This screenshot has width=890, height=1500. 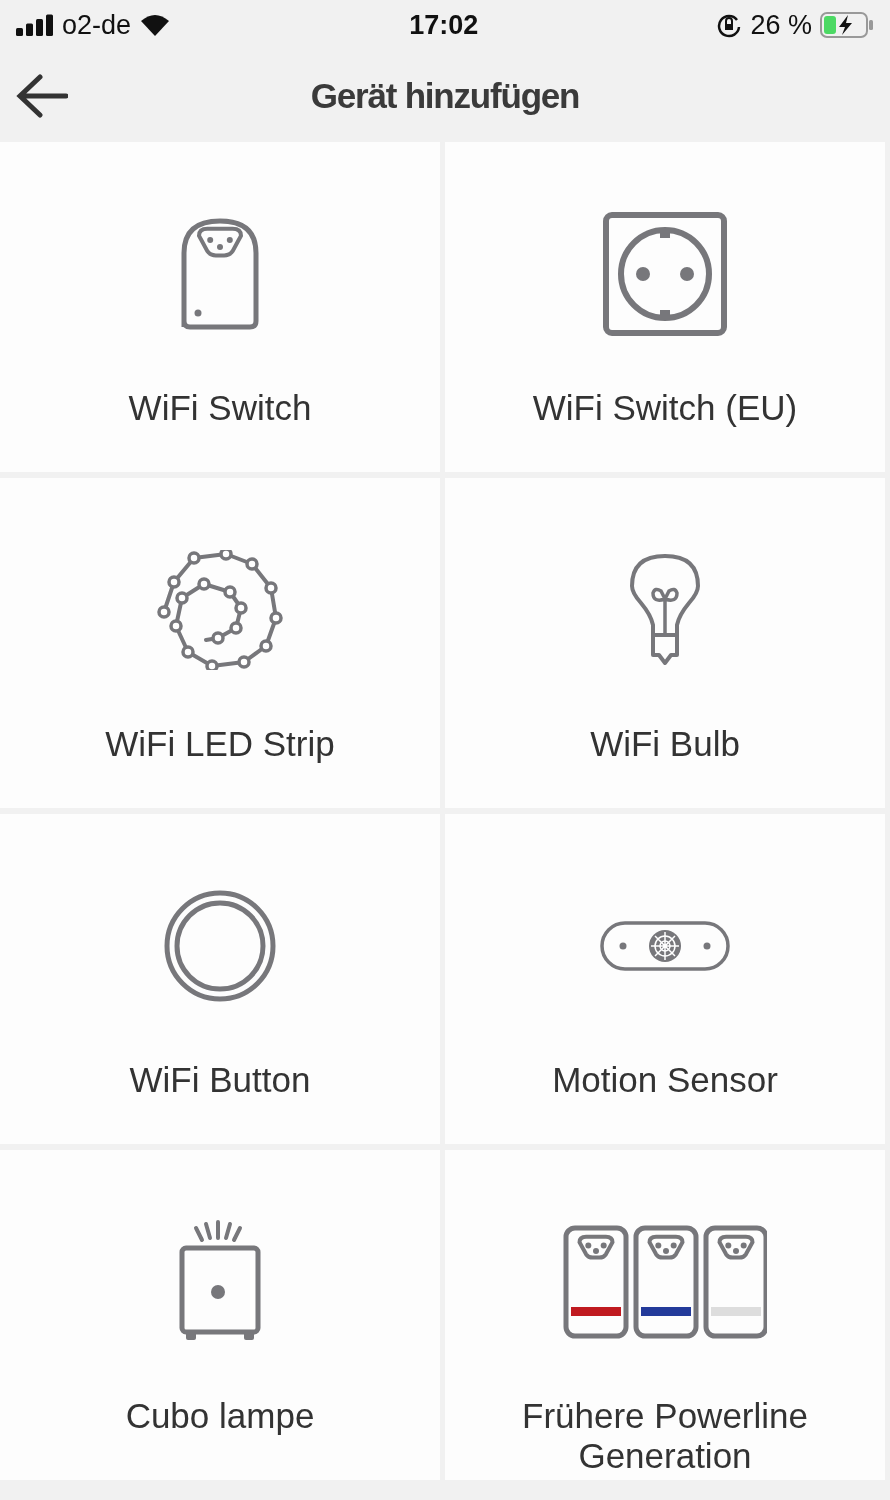 What do you see at coordinates (729, 25) in the screenshot?
I see `rotation-lock-icon` at bounding box center [729, 25].